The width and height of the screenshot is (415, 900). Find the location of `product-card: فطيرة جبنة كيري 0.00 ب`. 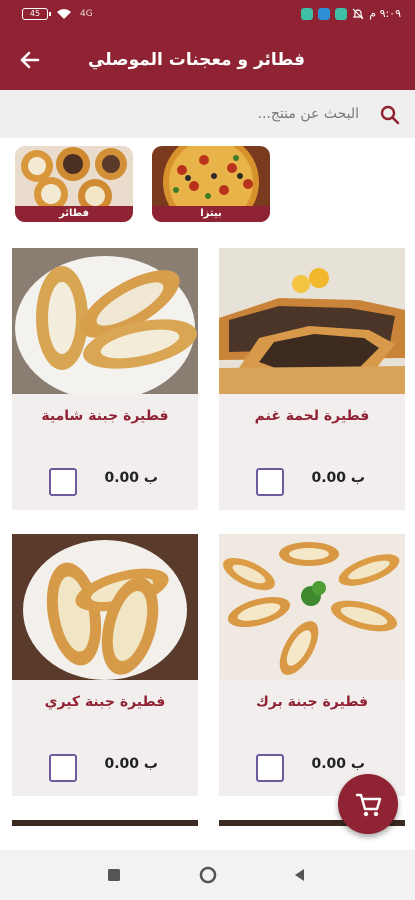

product-card: فطيرة جبنة كيري 0.00 ب is located at coordinates (105, 665).